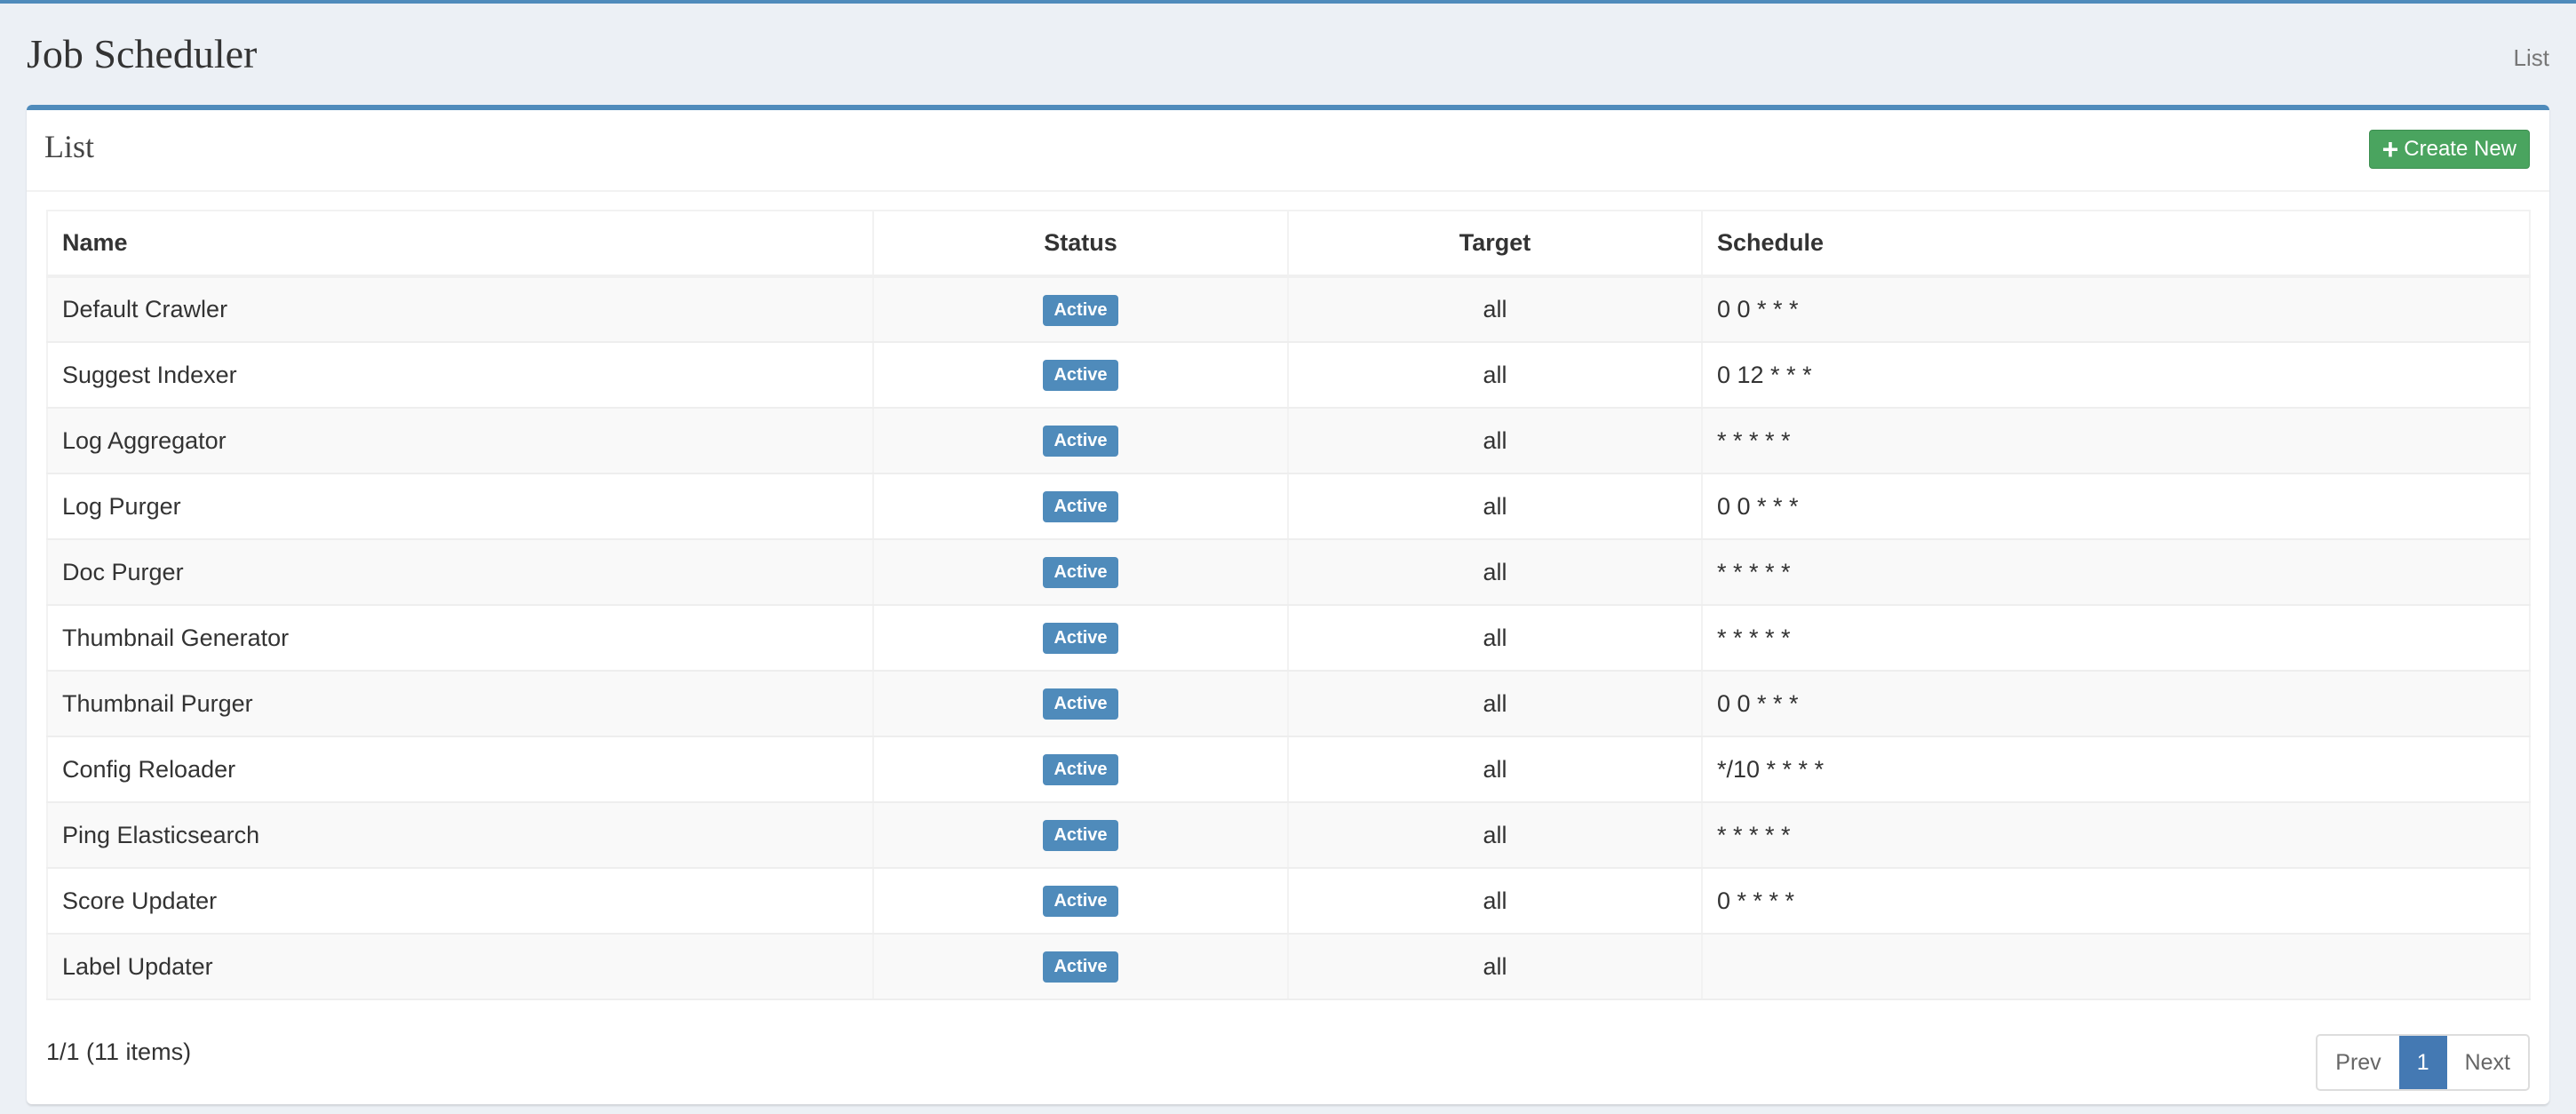 Image resolution: width=2576 pixels, height=1114 pixels. What do you see at coordinates (459, 572) in the screenshot?
I see `job-name: Doc Purger` at bounding box center [459, 572].